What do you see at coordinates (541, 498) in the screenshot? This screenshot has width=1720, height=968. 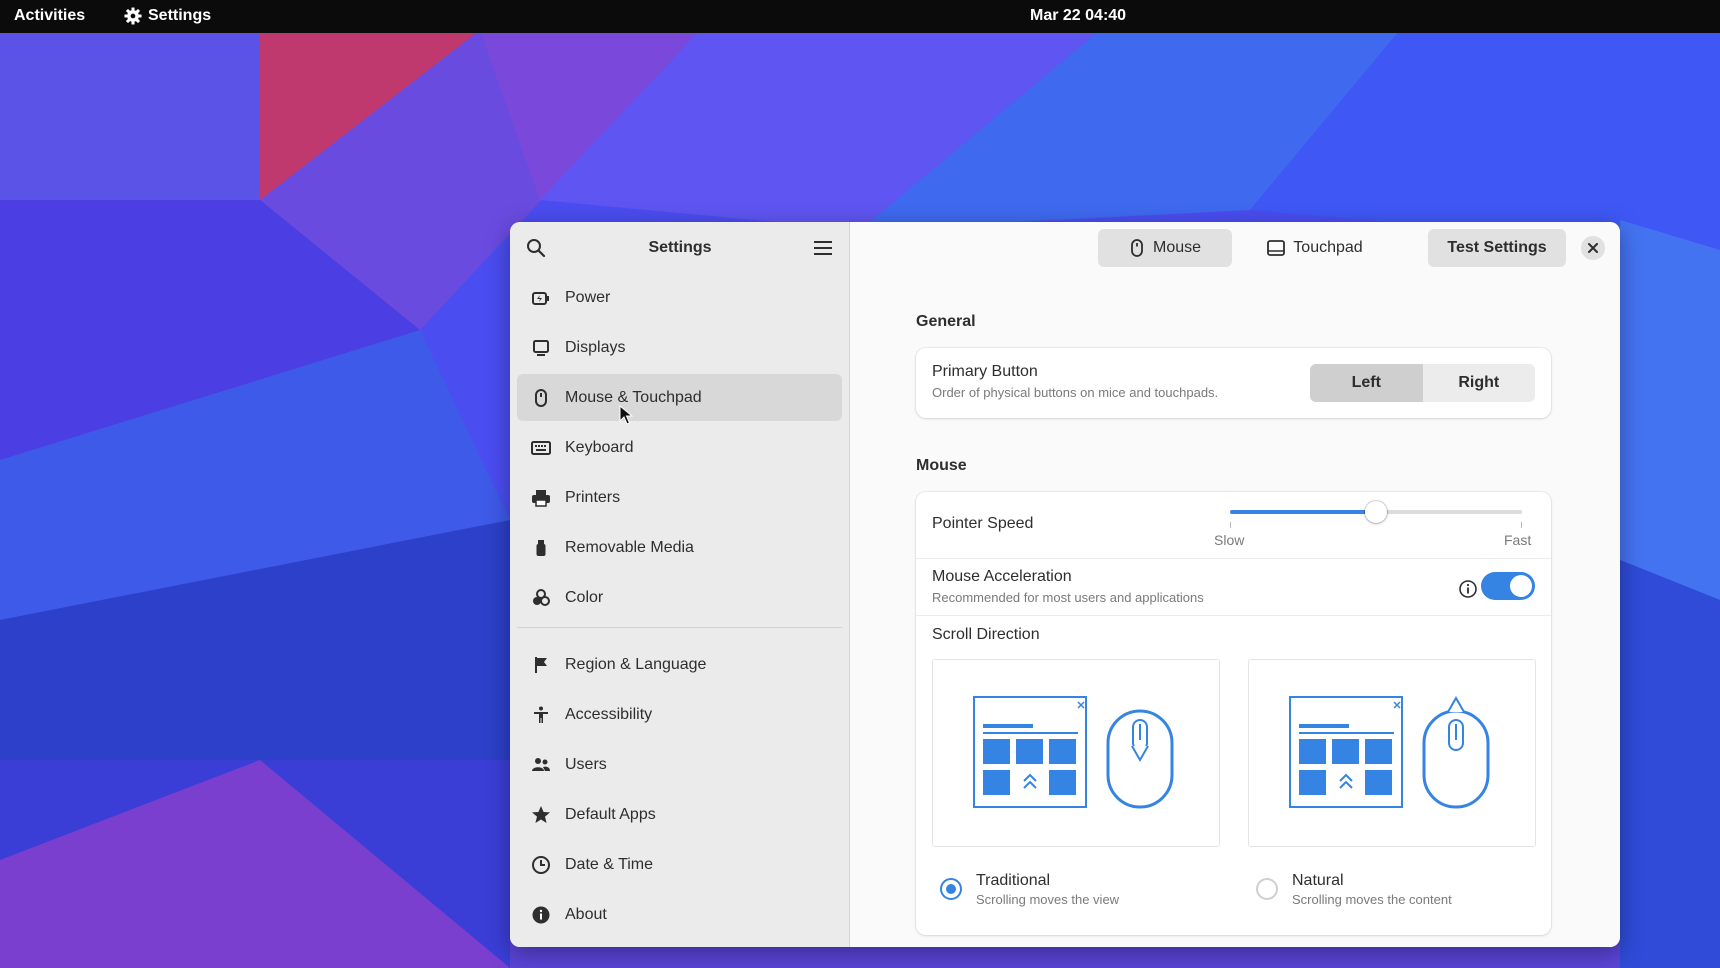 I see `printer-icon` at bounding box center [541, 498].